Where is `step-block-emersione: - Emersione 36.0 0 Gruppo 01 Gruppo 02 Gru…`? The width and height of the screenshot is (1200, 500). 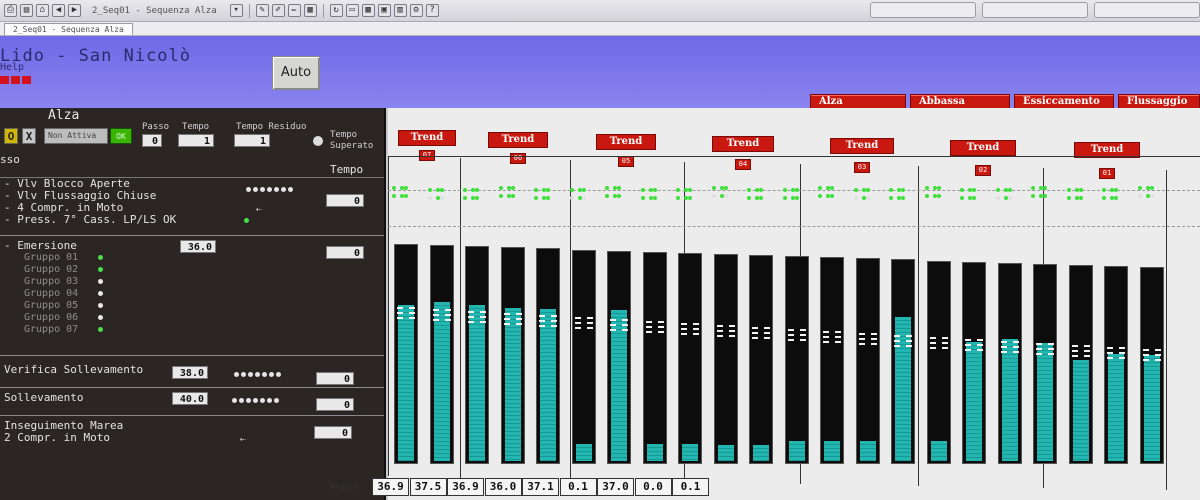 step-block-emersione: - Emersione 36.0 0 Gruppo 01 Gruppo 02 Gru… is located at coordinates (192, 297).